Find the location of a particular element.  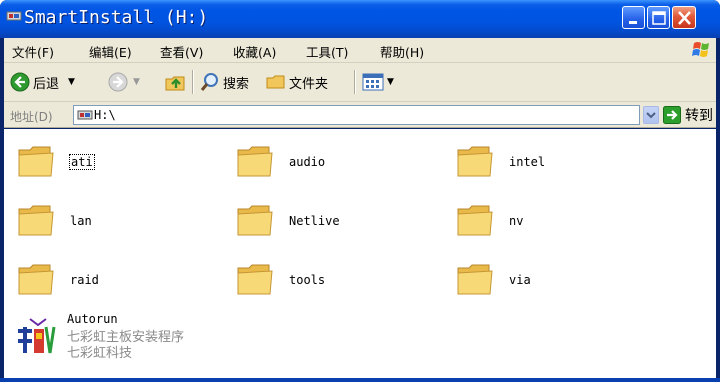

menu-edit: 编辑(E) is located at coordinates (110, 51).